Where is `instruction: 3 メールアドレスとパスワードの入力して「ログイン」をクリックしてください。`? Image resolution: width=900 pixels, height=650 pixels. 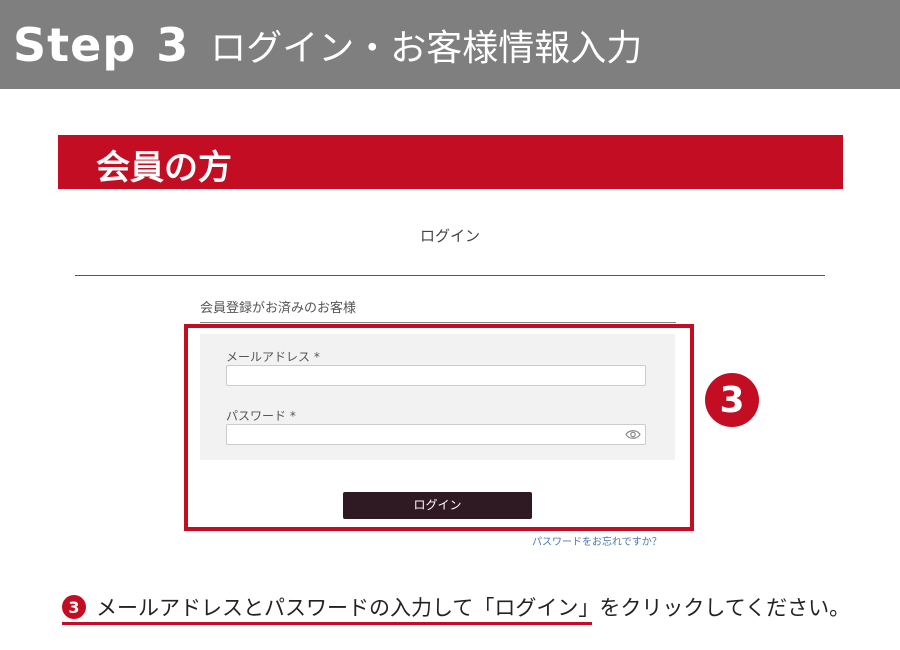 instruction: 3 メールアドレスとパスワードの入力して「ログイン」をクリックしてください。 is located at coordinates (456, 607).